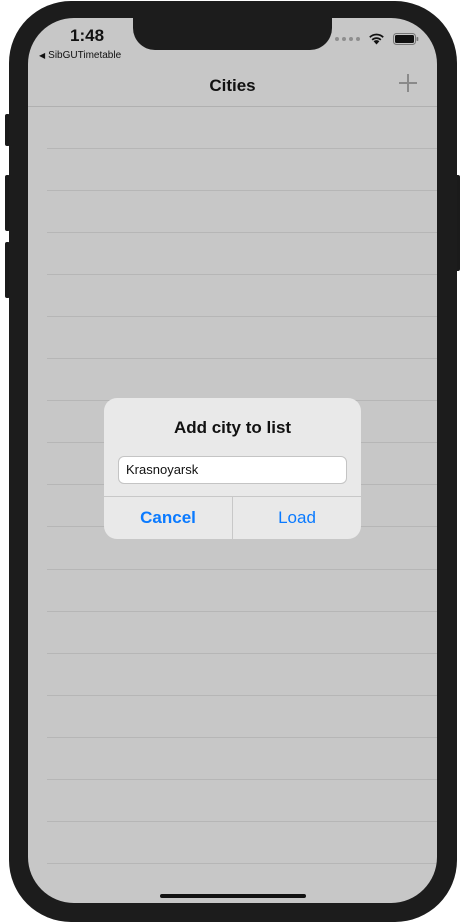  Describe the element at coordinates (42, 55) in the screenshot. I see `back-arrow-icon: ◀` at that location.